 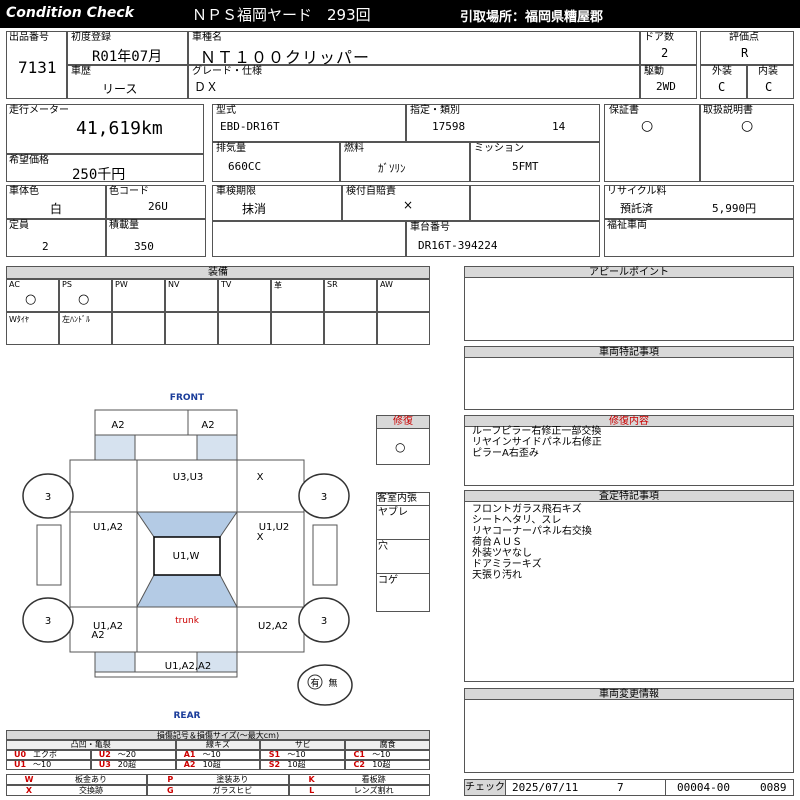 What do you see at coordinates (665, 53) in the screenshot?
I see `doors-value: 2` at bounding box center [665, 53].